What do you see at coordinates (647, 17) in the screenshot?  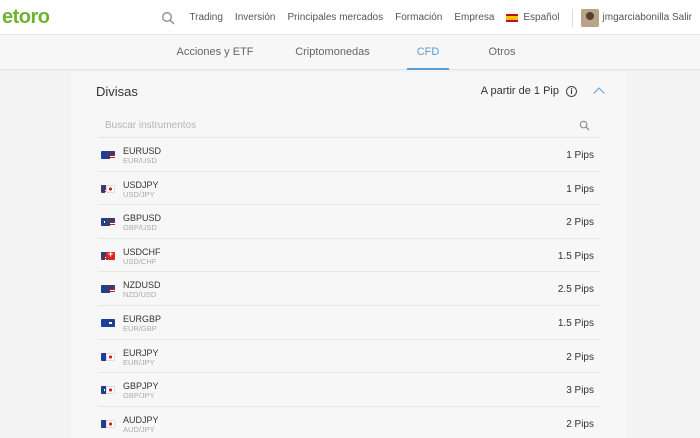 I see `user-menu: jmgarciabonilla Salir` at bounding box center [647, 17].